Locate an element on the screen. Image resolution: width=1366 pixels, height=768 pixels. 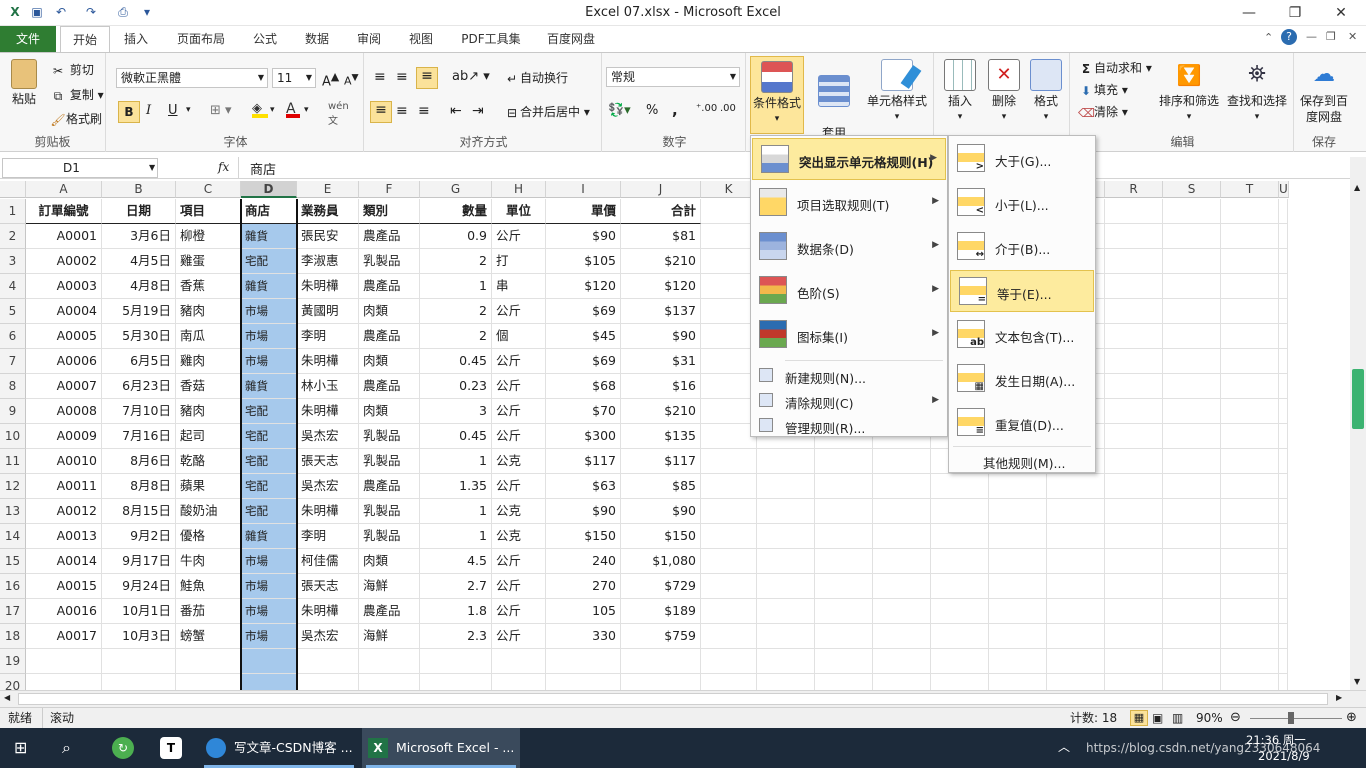
column-header-k: K is located at coordinates (729, 189).